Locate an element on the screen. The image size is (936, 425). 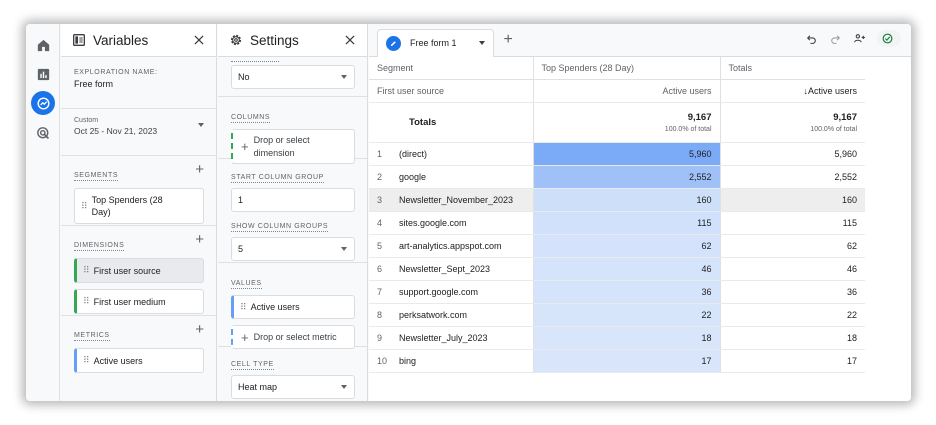
start-column-group-section: START COLUMN GROUP 1 is located at coordinates (292, 185).